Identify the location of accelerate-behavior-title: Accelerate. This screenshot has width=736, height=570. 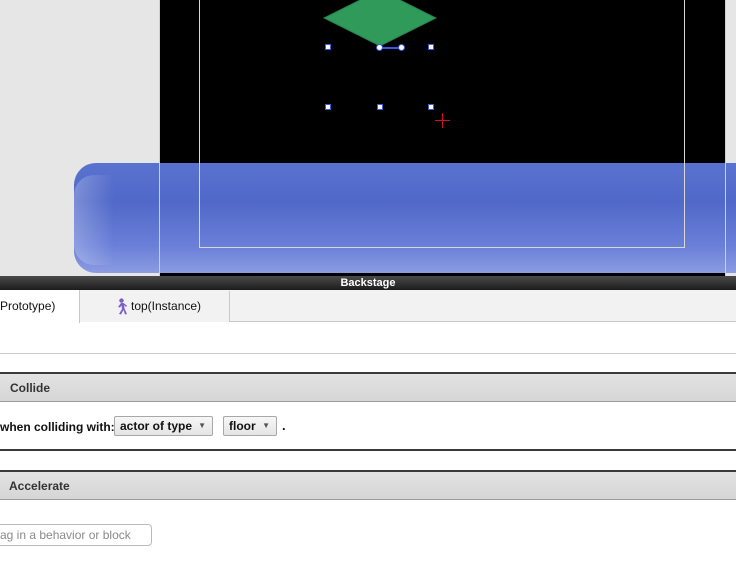
(39, 486).